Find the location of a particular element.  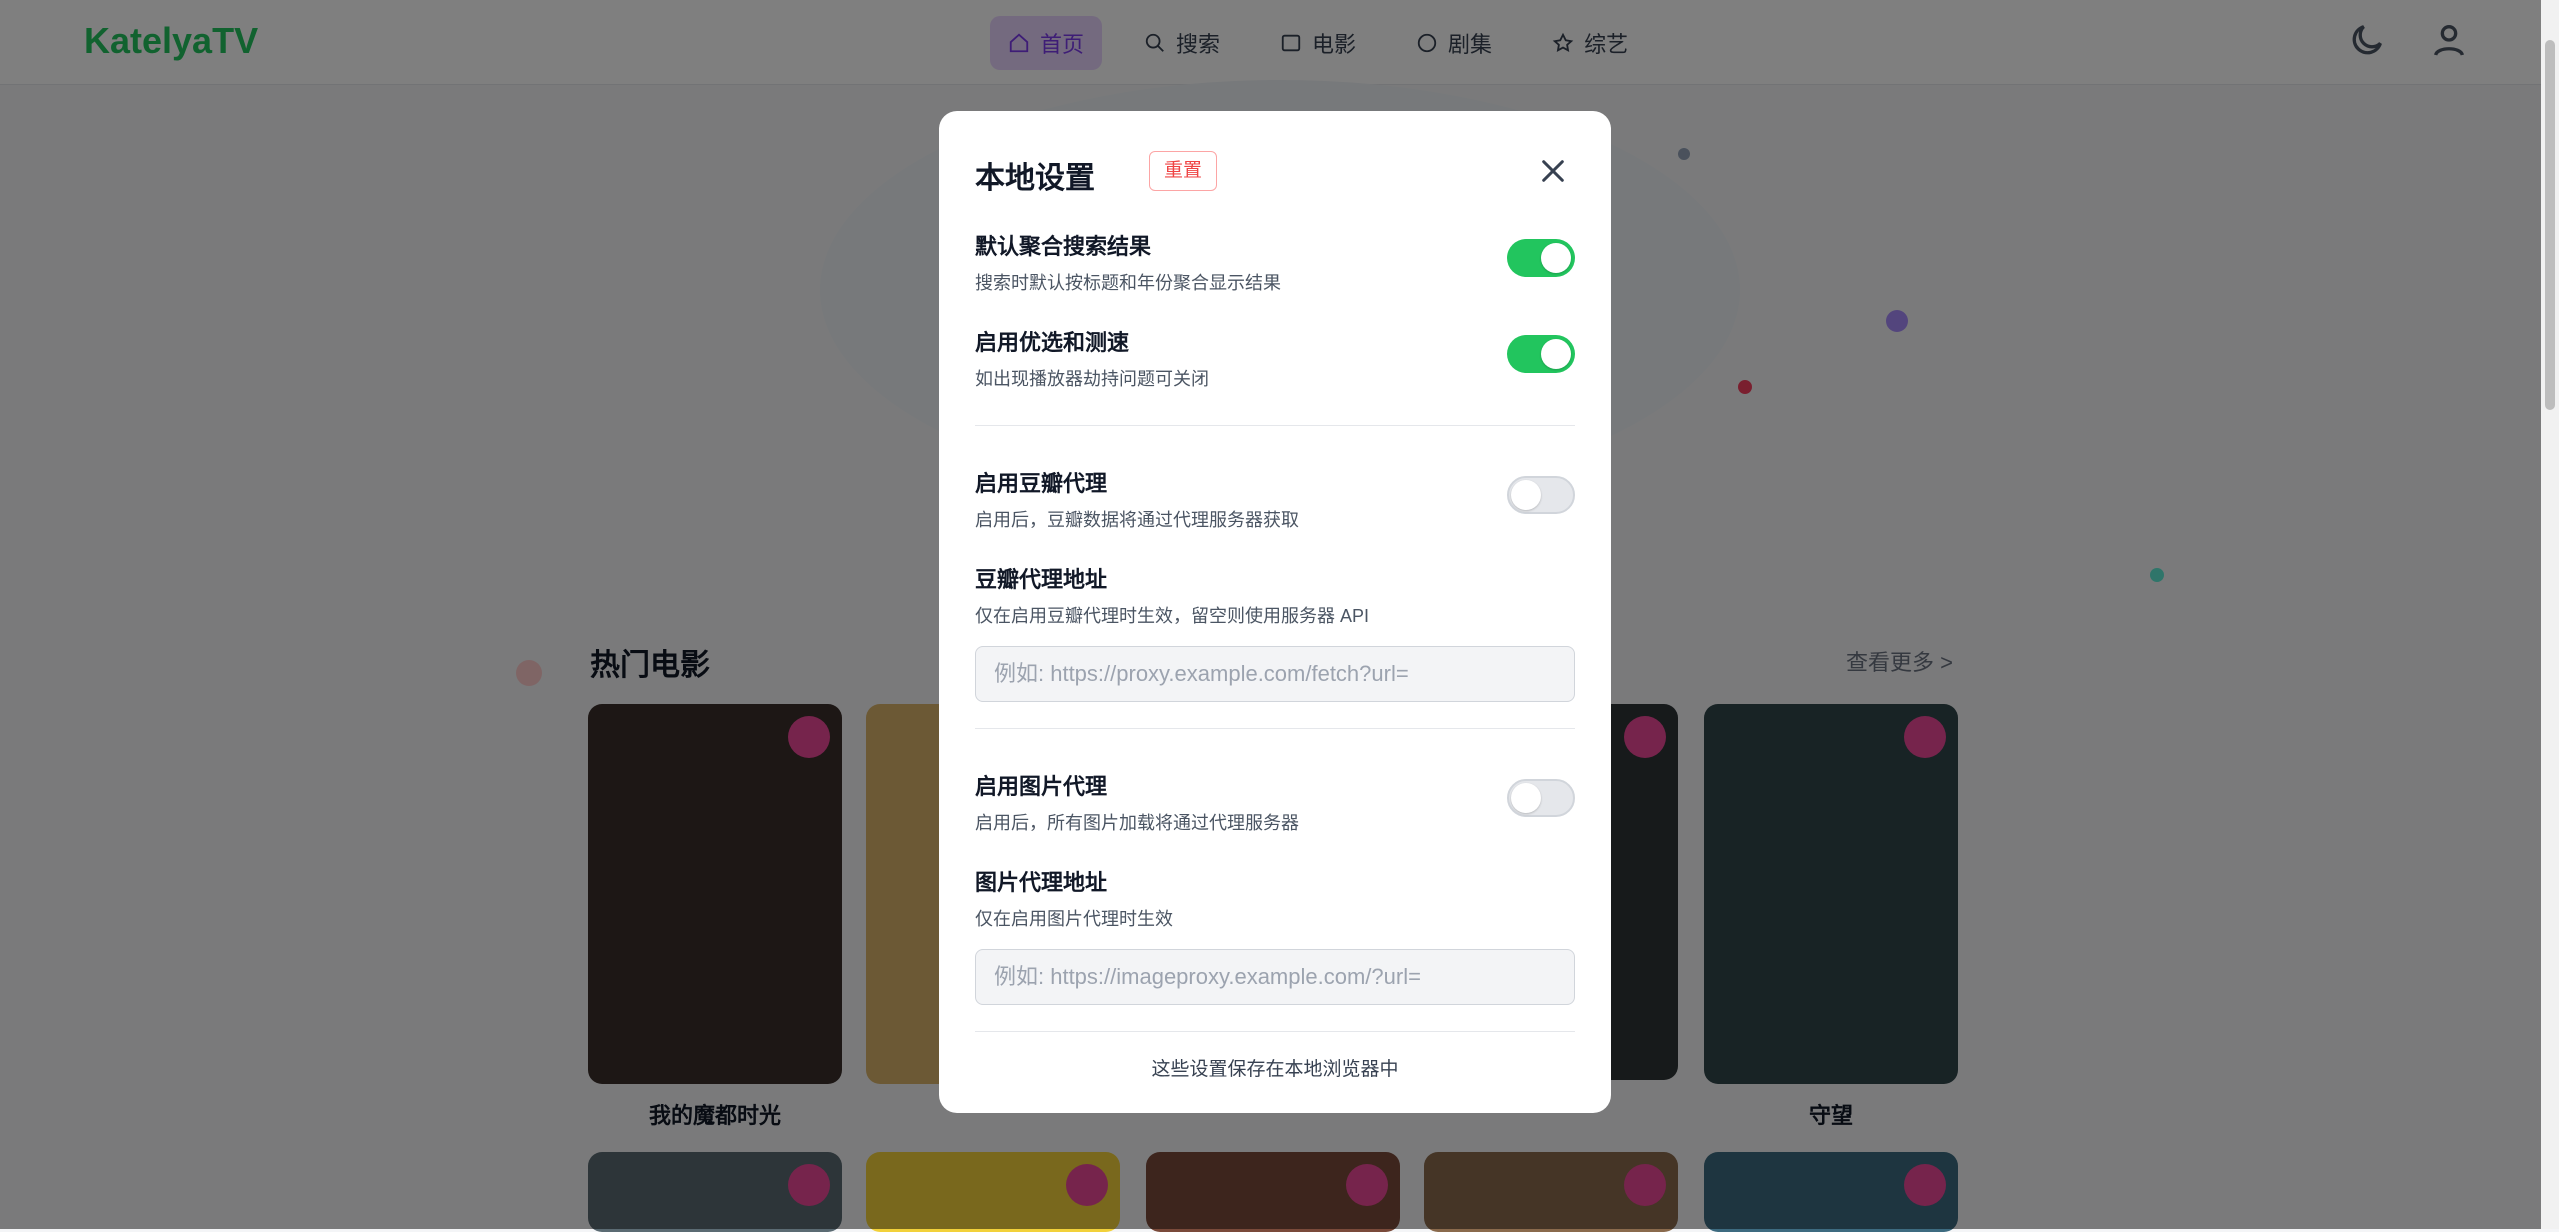

page-scrollbar is located at coordinates (2550, 614).